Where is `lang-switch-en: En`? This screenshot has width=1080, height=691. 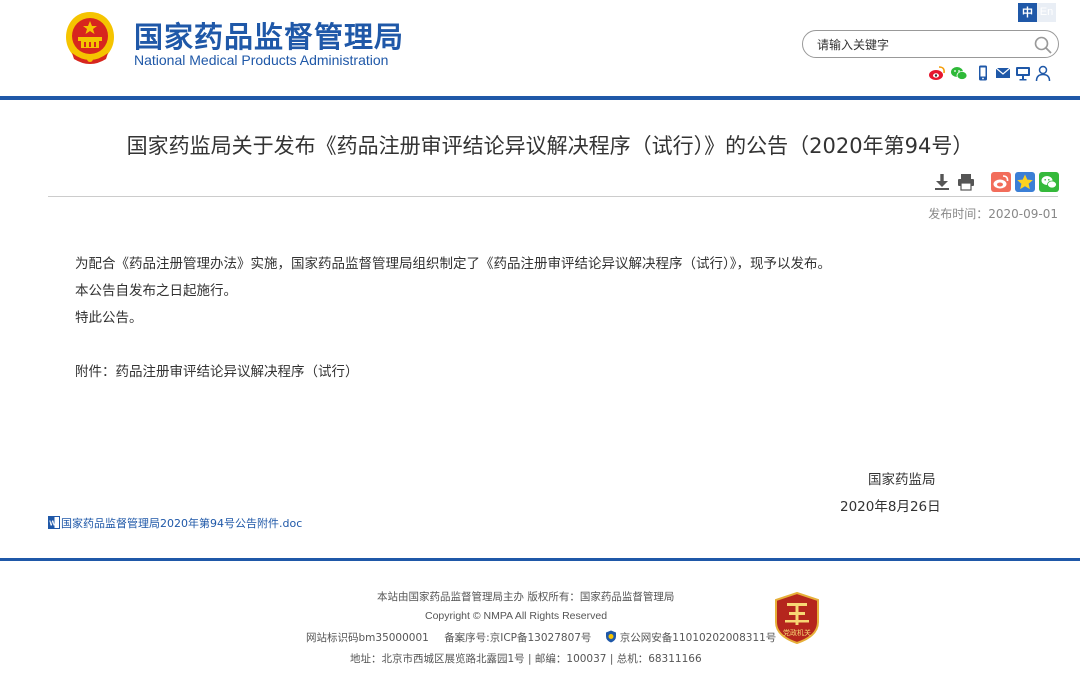
lang-switch-en: En is located at coordinates (1046, 12).